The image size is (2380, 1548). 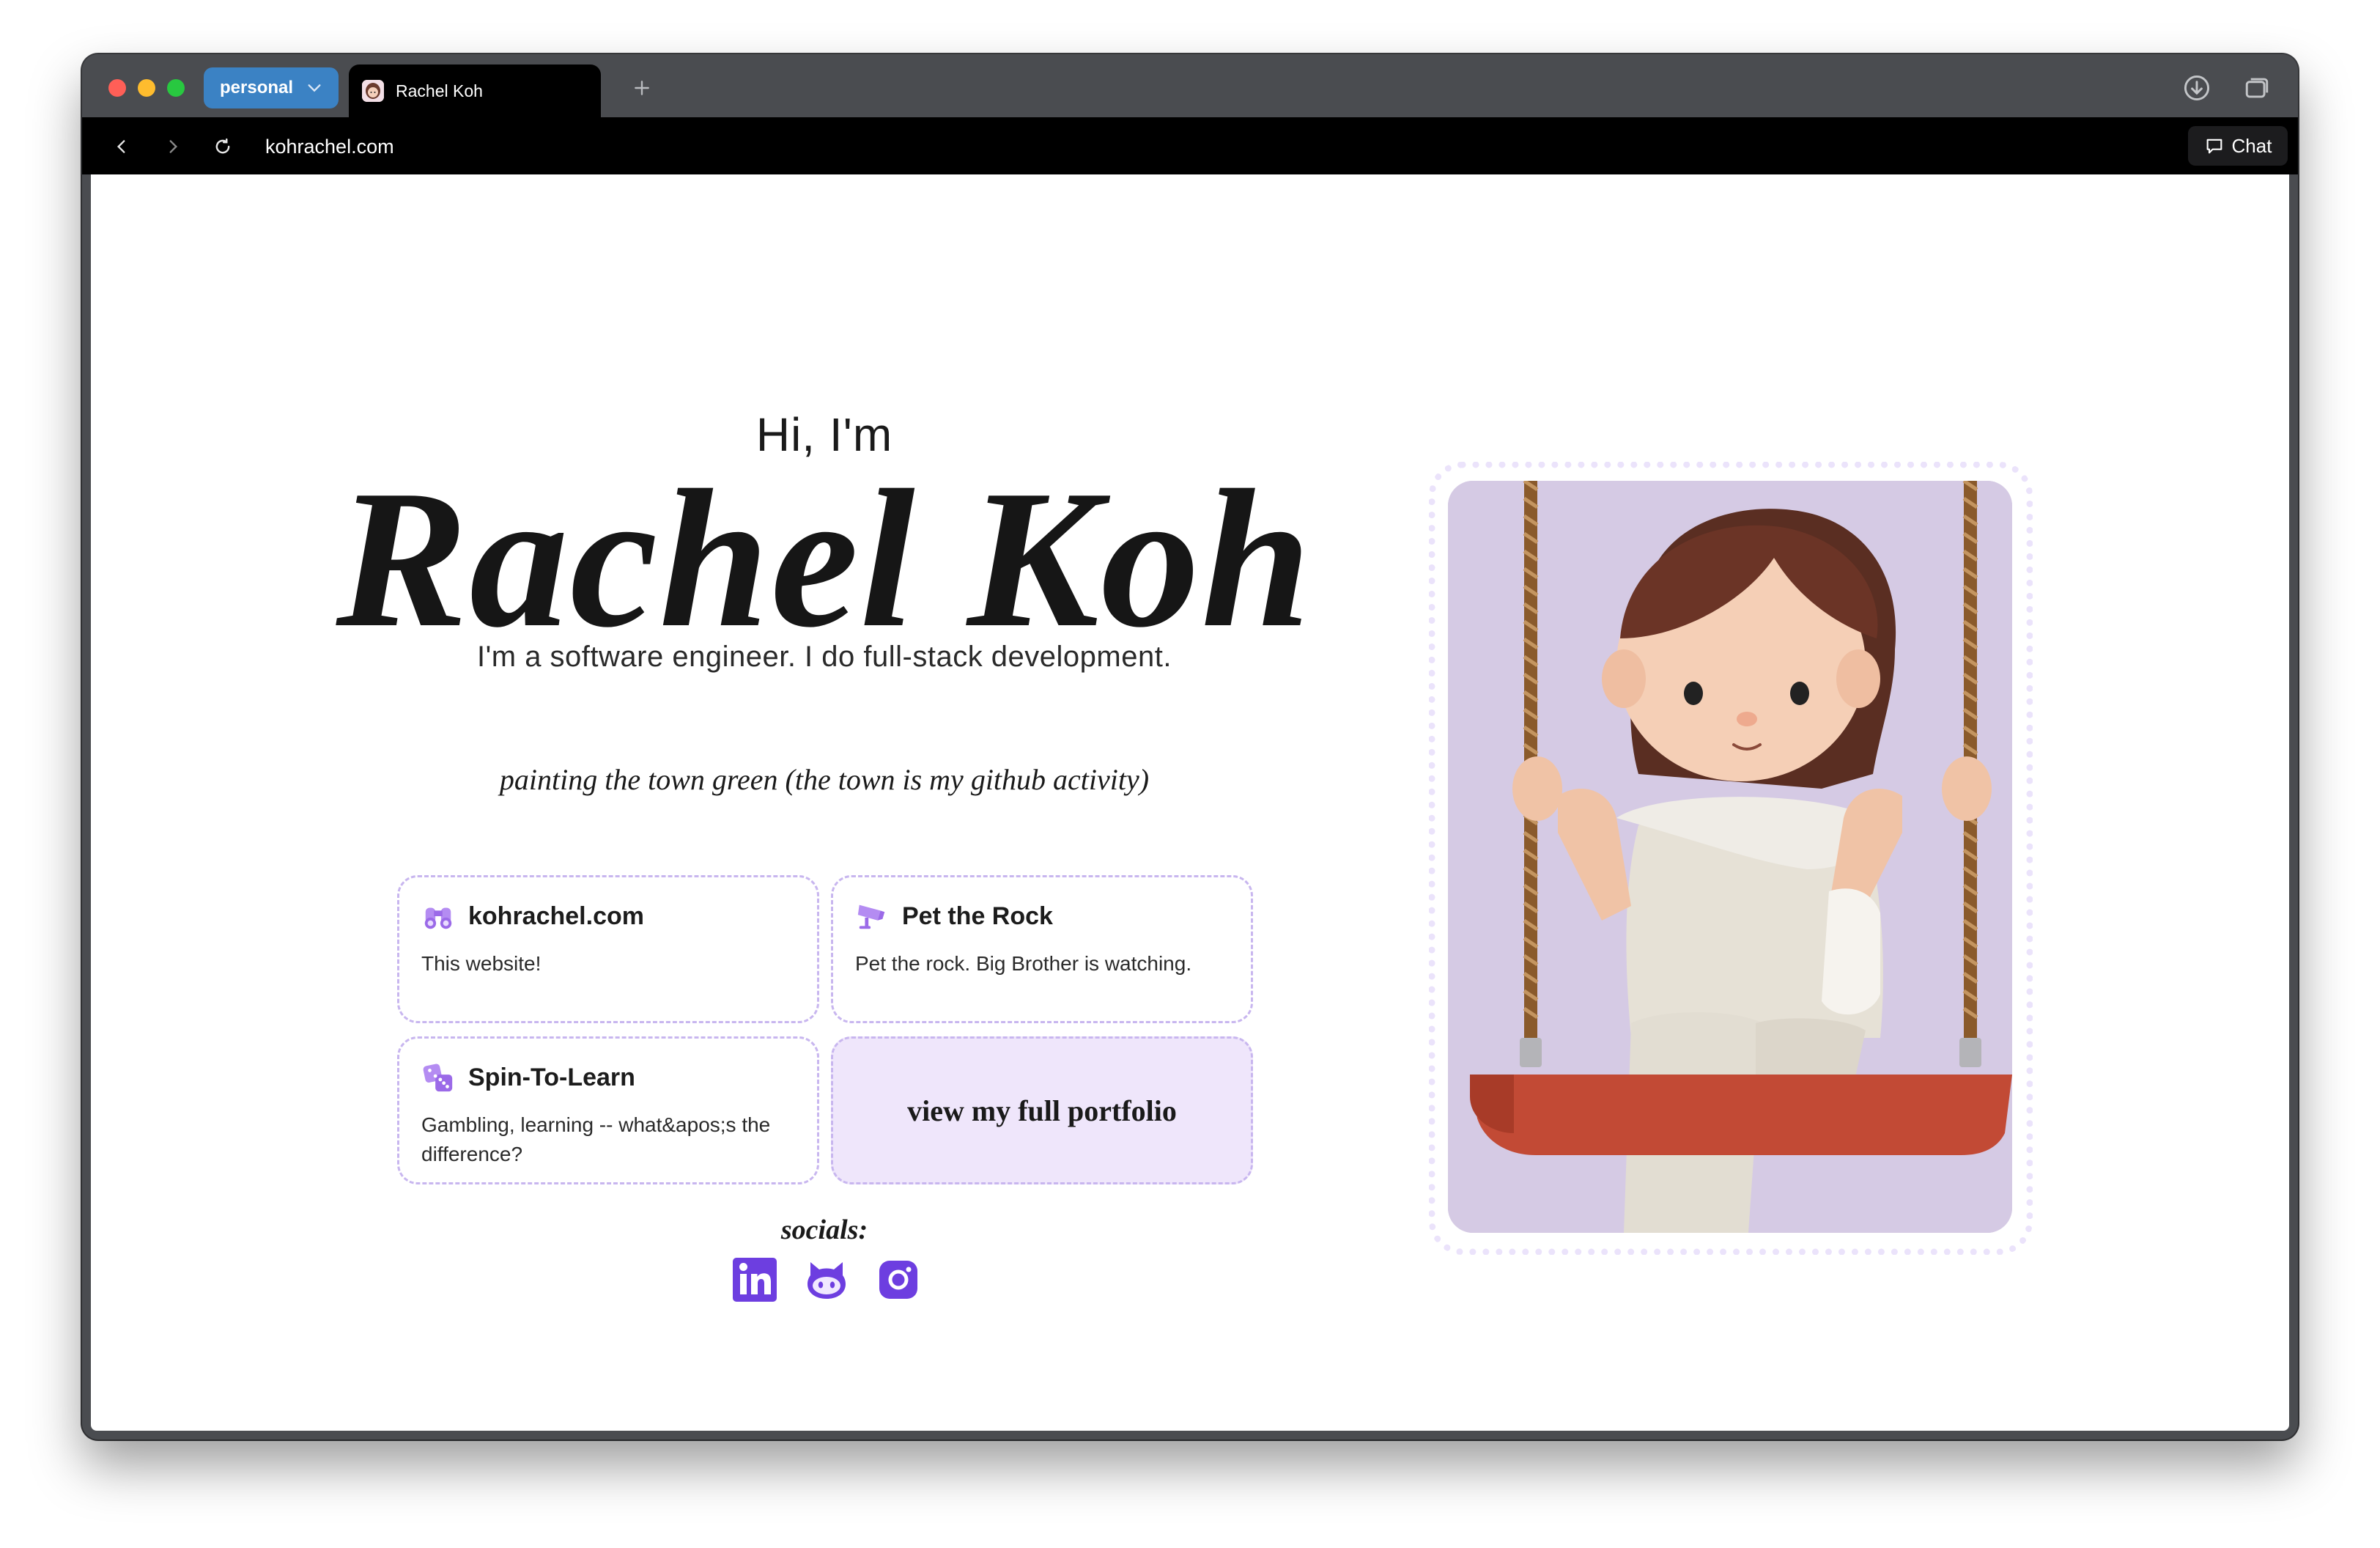 I want to click on binoculars-icon, so click(x=438, y=918).